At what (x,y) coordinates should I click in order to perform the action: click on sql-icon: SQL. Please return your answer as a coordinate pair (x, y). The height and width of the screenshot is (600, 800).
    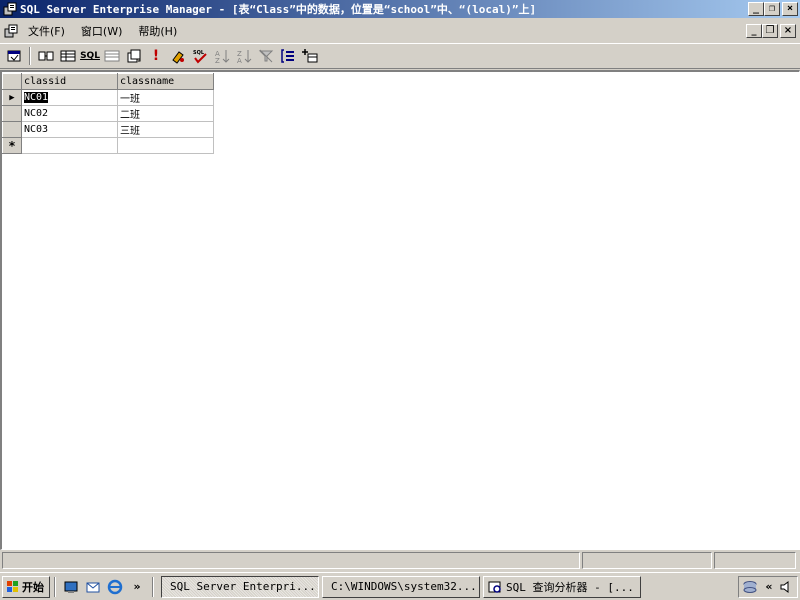
    Looking at the image, I should click on (90, 56).